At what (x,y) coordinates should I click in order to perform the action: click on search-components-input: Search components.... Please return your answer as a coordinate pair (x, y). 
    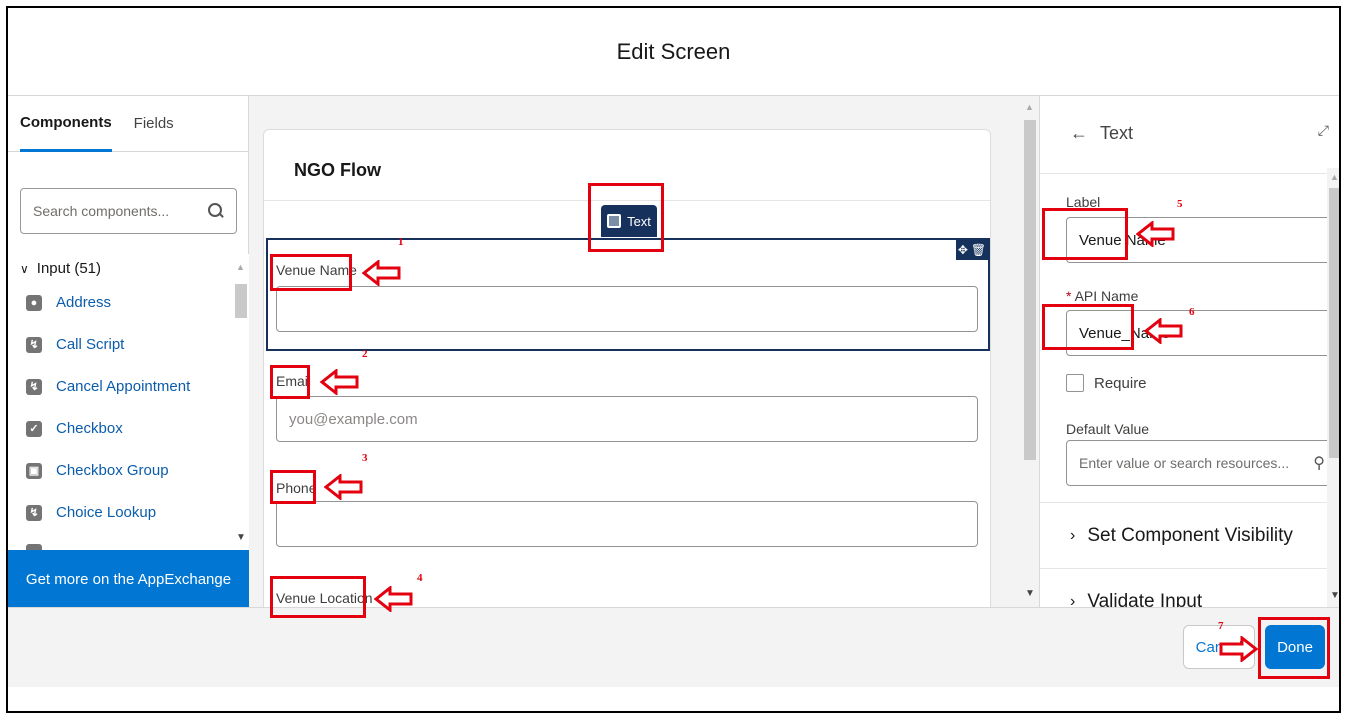
    Looking at the image, I should click on (128, 211).